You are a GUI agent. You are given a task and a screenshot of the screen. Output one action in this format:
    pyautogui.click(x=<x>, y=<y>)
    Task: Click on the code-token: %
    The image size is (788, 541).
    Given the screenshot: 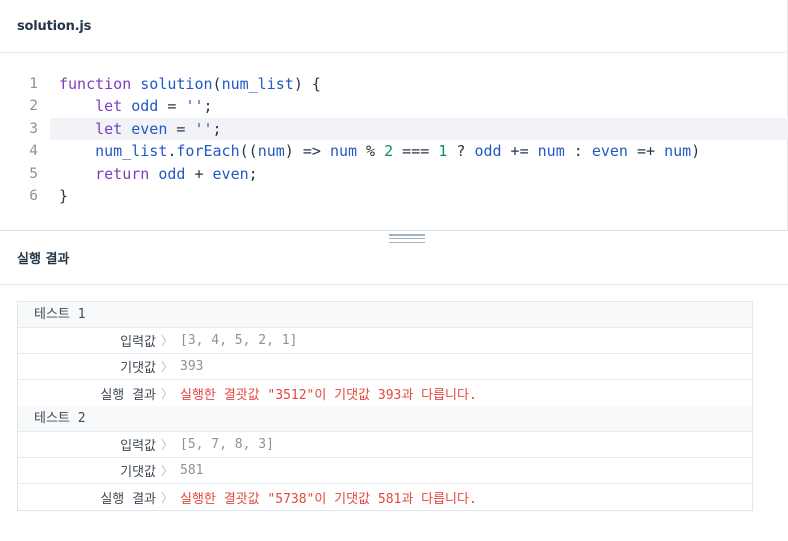 What is the action you would take?
    pyautogui.click(x=371, y=151)
    